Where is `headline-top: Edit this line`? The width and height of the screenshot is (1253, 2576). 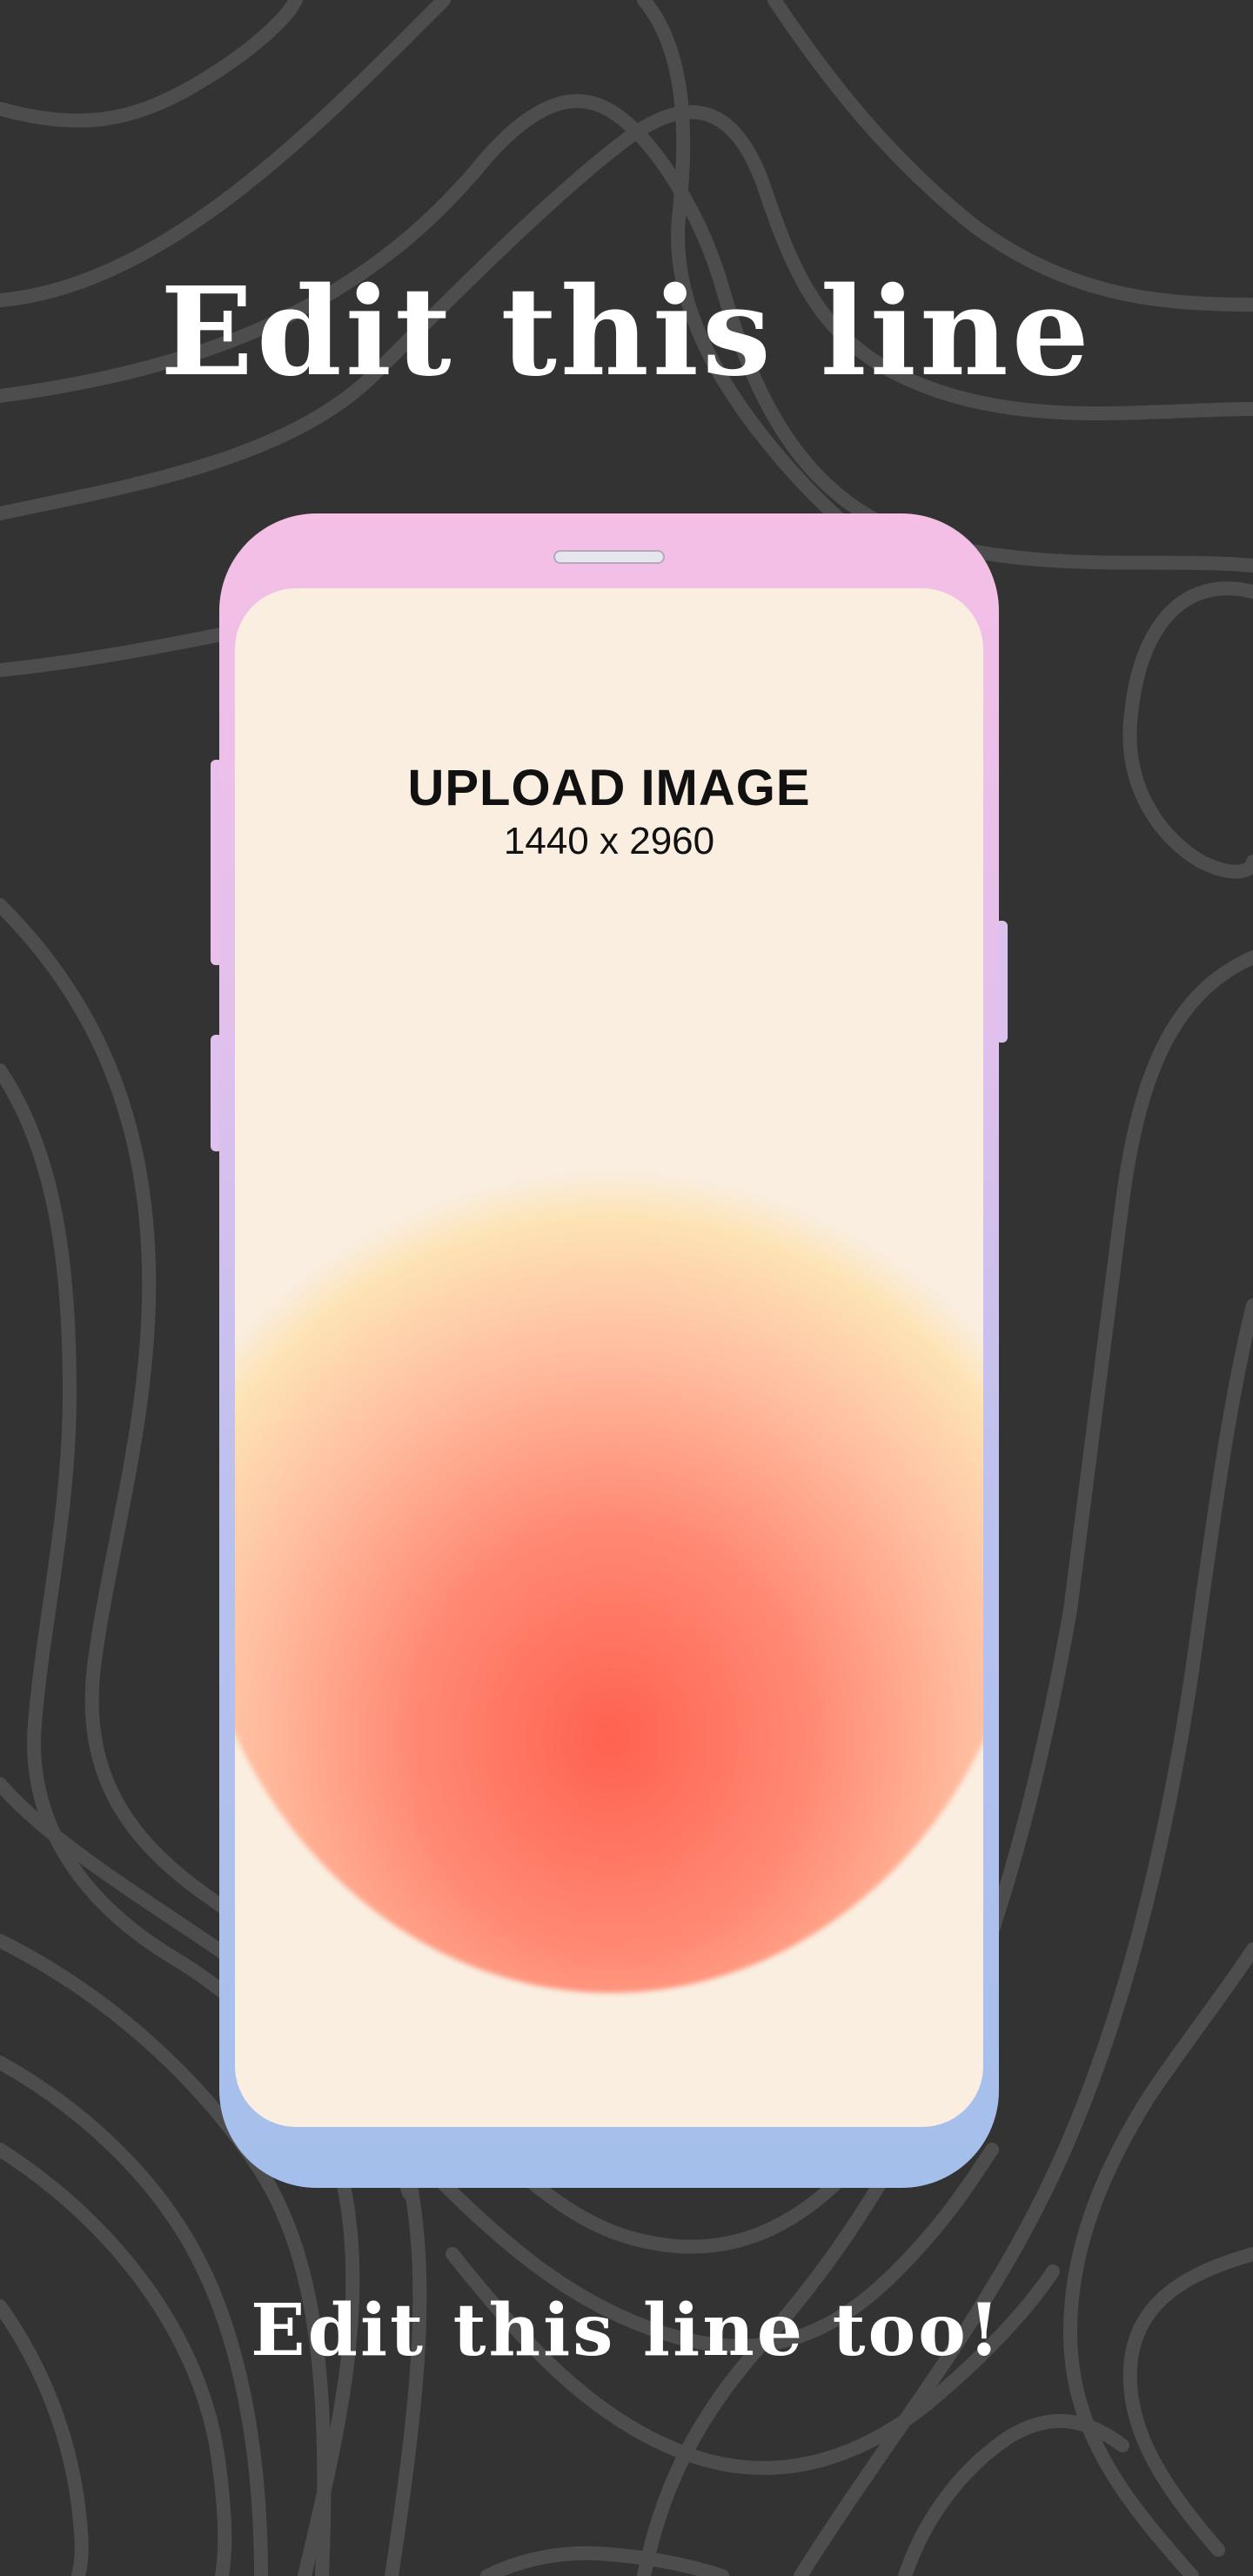
headline-top: Edit this line is located at coordinates (626, 332).